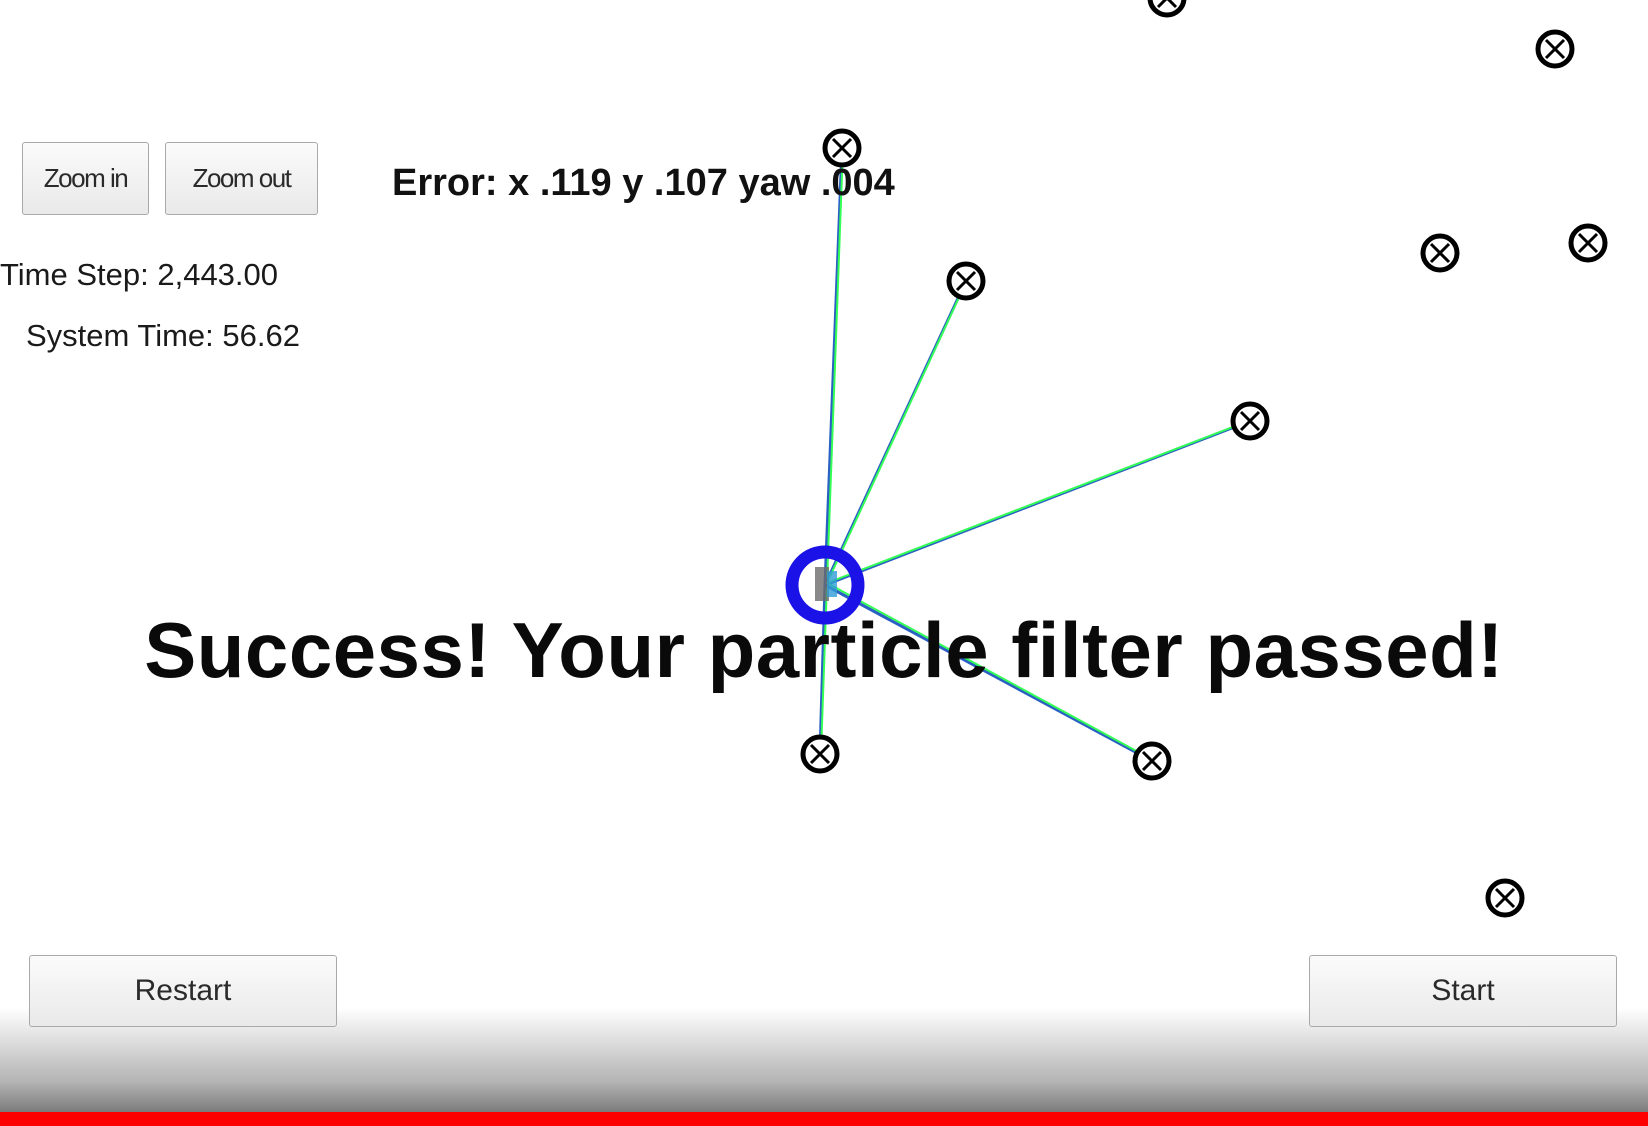 This screenshot has height=1126, width=1648. What do you see at coordinates (832, 584) in the screenshot?
I see `vehicle-estimate-icon` at bounding box center [832, 584].